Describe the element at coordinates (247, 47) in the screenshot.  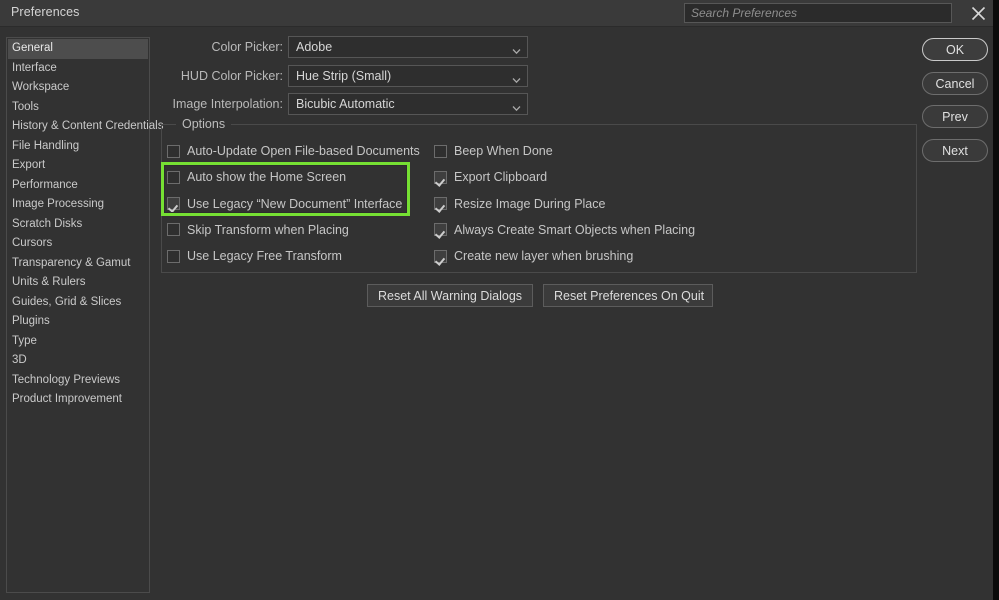
I see `field-label: Color Picker:` at that location.